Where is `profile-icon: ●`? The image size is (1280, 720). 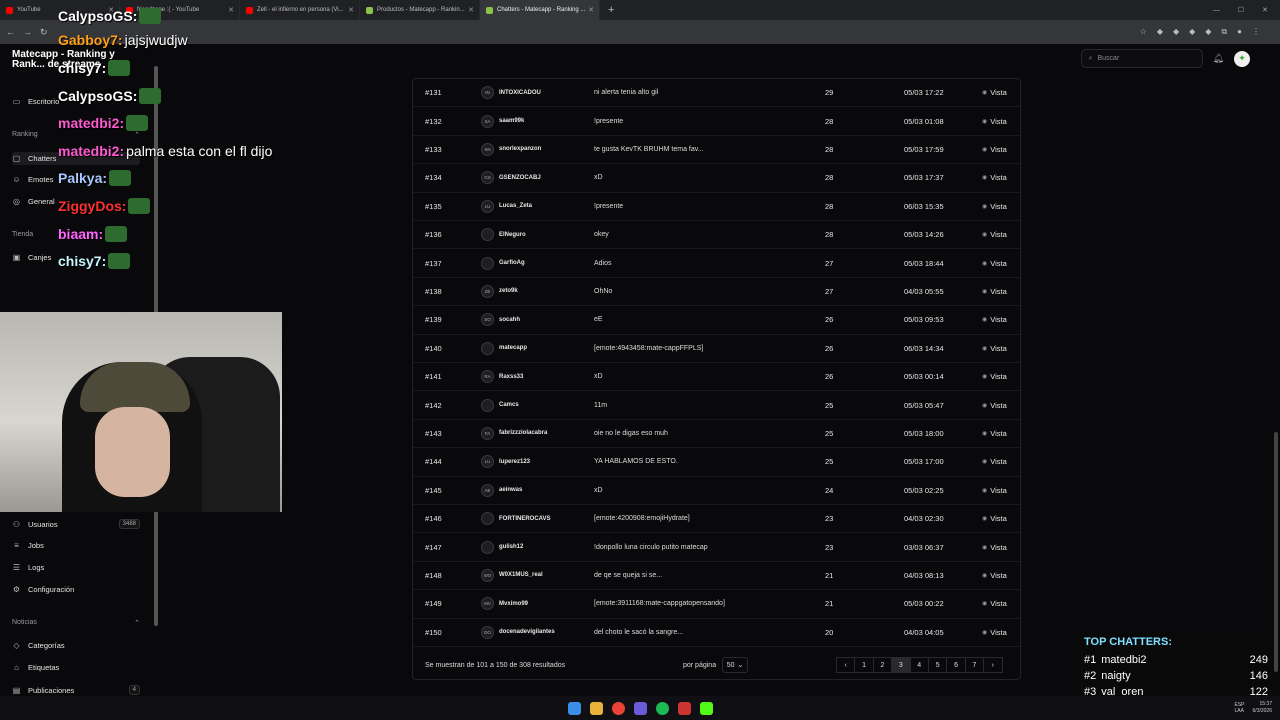 profile-icon: ● is located at coordinates (1239, 32).